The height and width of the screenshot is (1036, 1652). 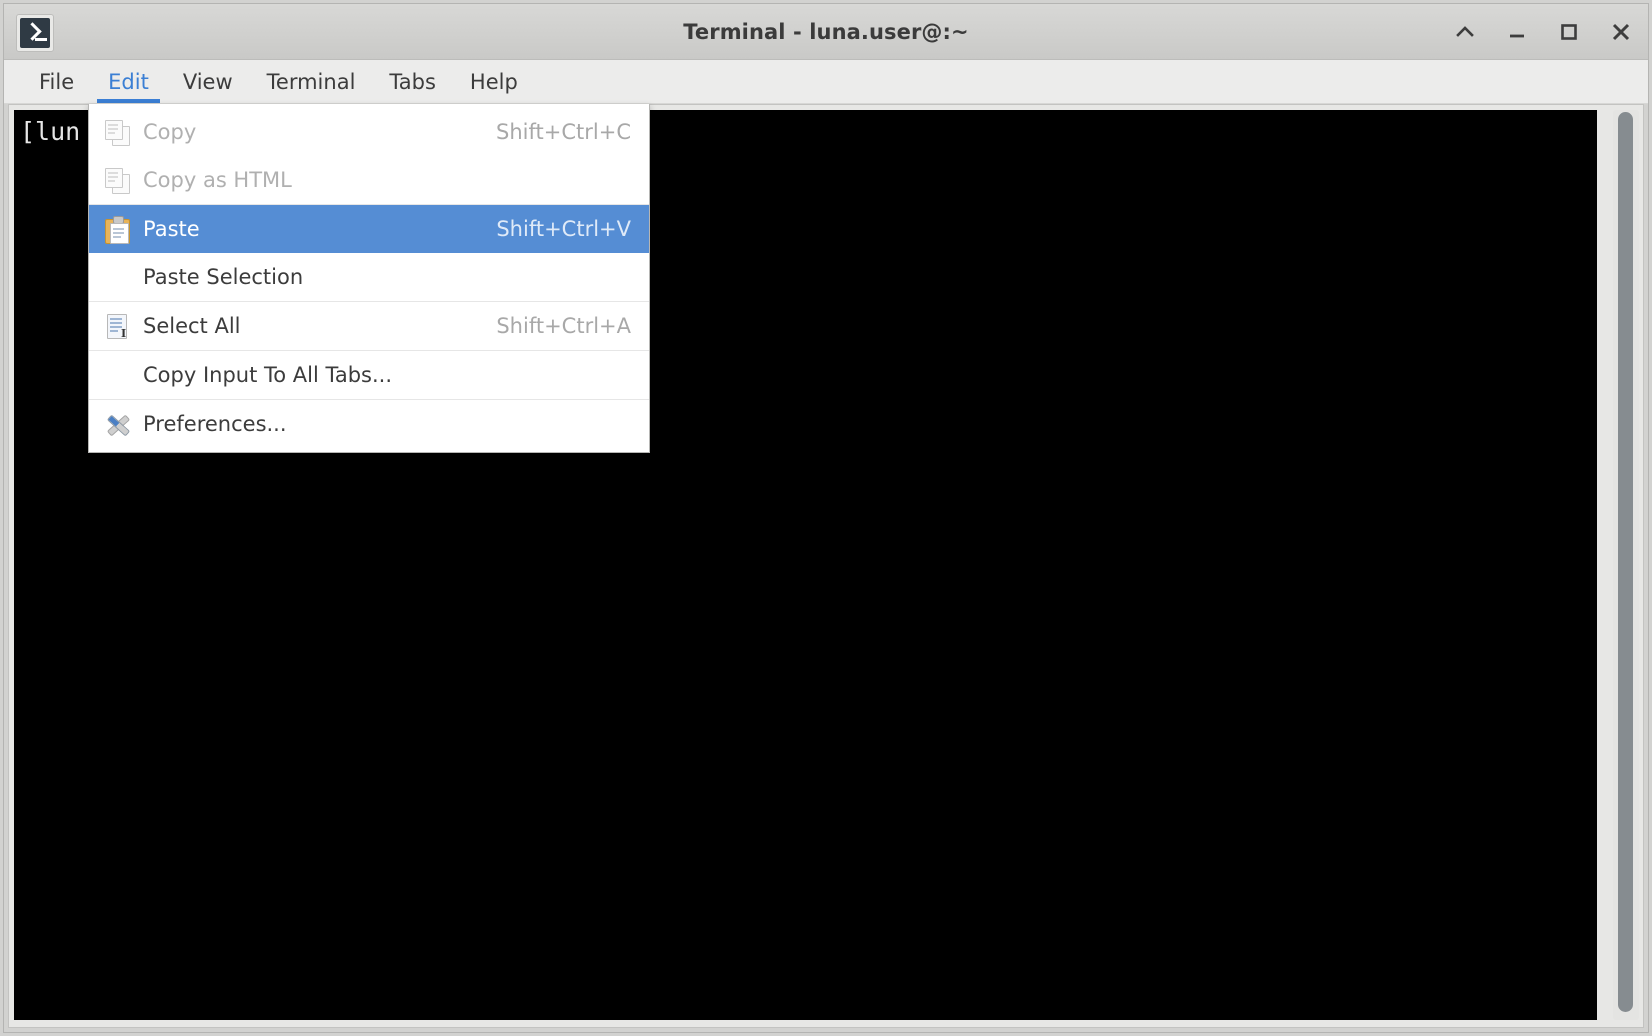 I want to click on menubar-item-terminal: Terminal, so click(x=311, y=81).